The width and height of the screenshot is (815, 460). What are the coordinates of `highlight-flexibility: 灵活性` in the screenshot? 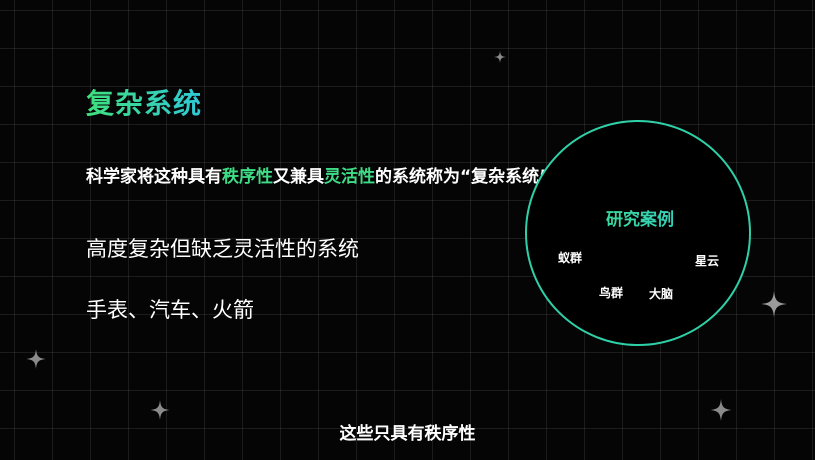 It's located at (349, 177).